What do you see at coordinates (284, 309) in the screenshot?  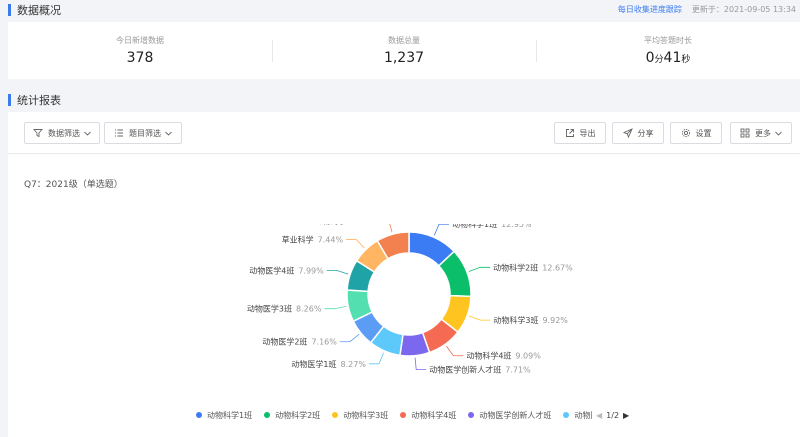 I see `slice-label: 动物医学3班 8.26%` at bounding box center [284, 309].